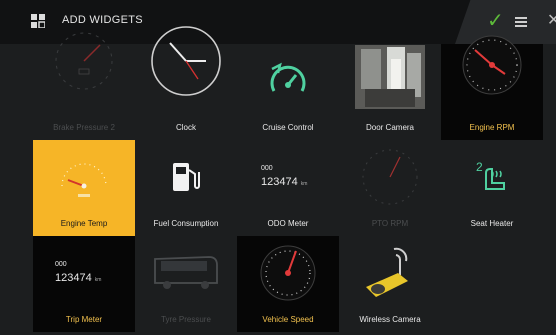  I want to click on trip-meter-display: 000 123474 km, so click(78, 273).